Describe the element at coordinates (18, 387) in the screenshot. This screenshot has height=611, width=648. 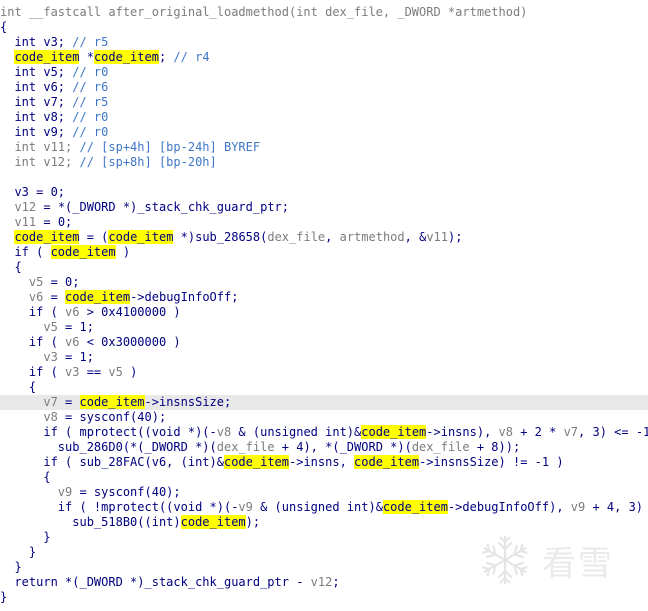
I see `code-token: {` at that location.